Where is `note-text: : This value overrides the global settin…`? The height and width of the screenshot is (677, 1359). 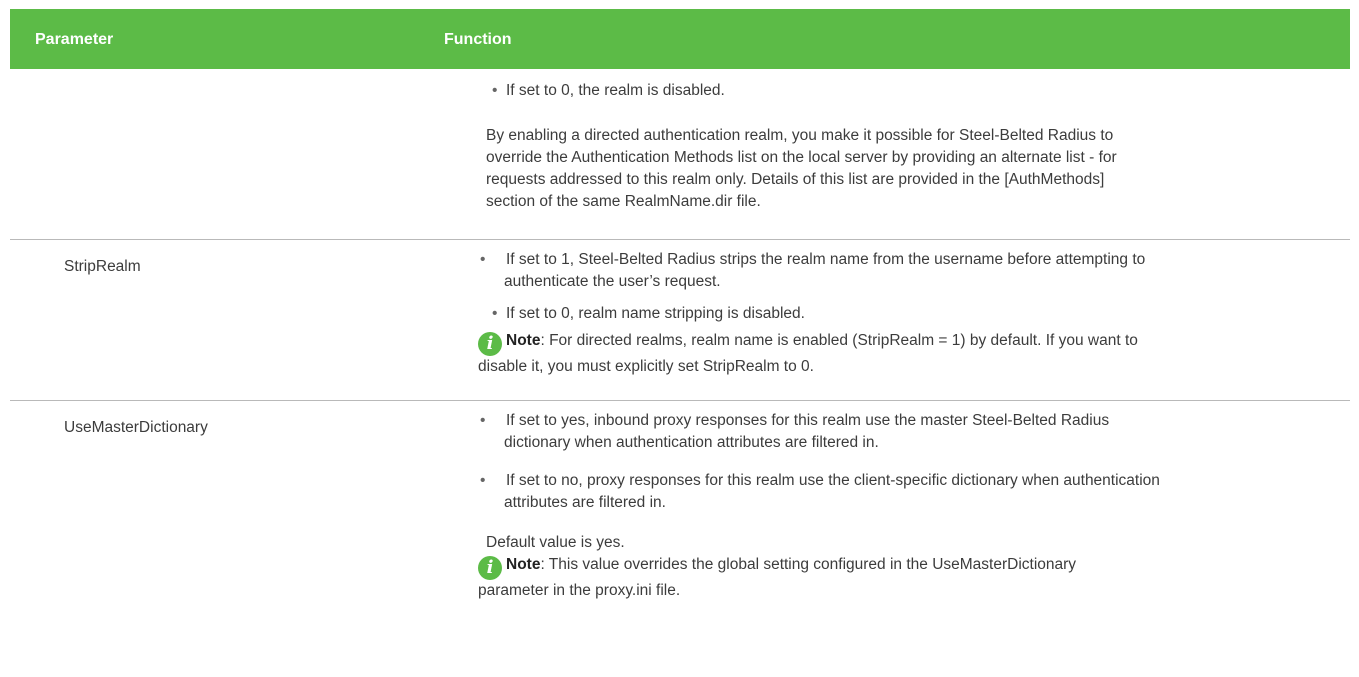
note-text: : This value overrides the global settin… is located at coordinates (777, 577).